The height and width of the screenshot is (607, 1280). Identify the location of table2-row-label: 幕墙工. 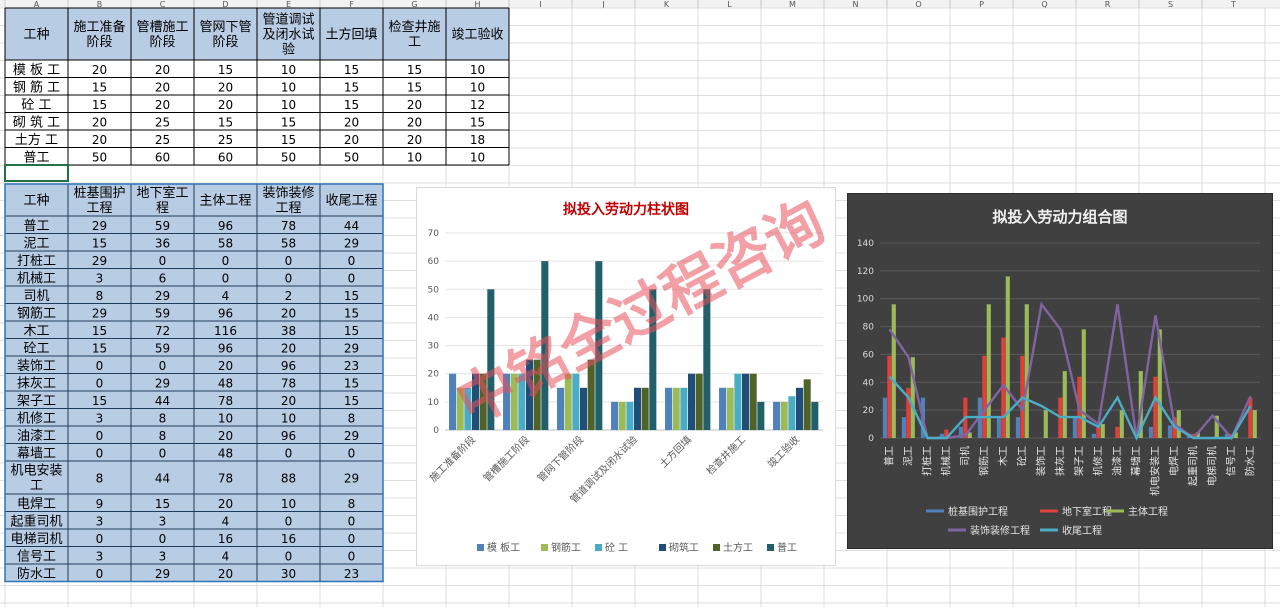
(36, 454).